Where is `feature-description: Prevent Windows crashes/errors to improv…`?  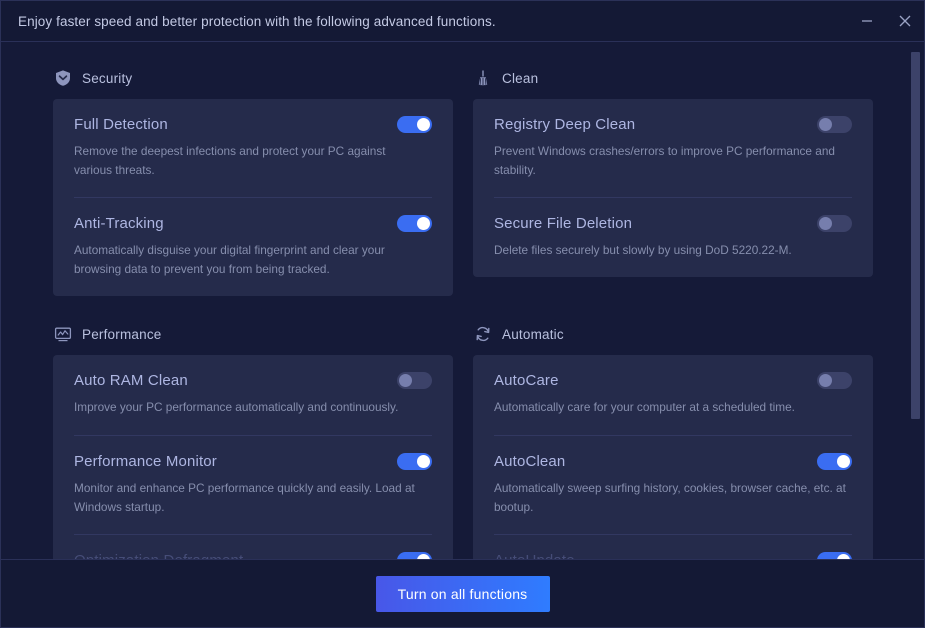
feature-description: Prevent Windows crashes/errors to improv… is located at coordinates (664, 161).